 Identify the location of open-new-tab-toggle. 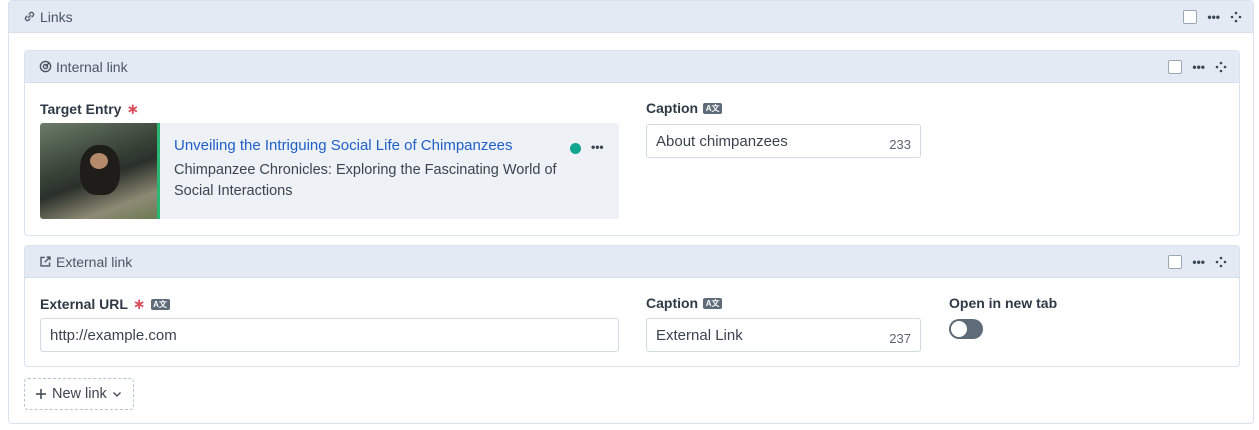
(966, 329).